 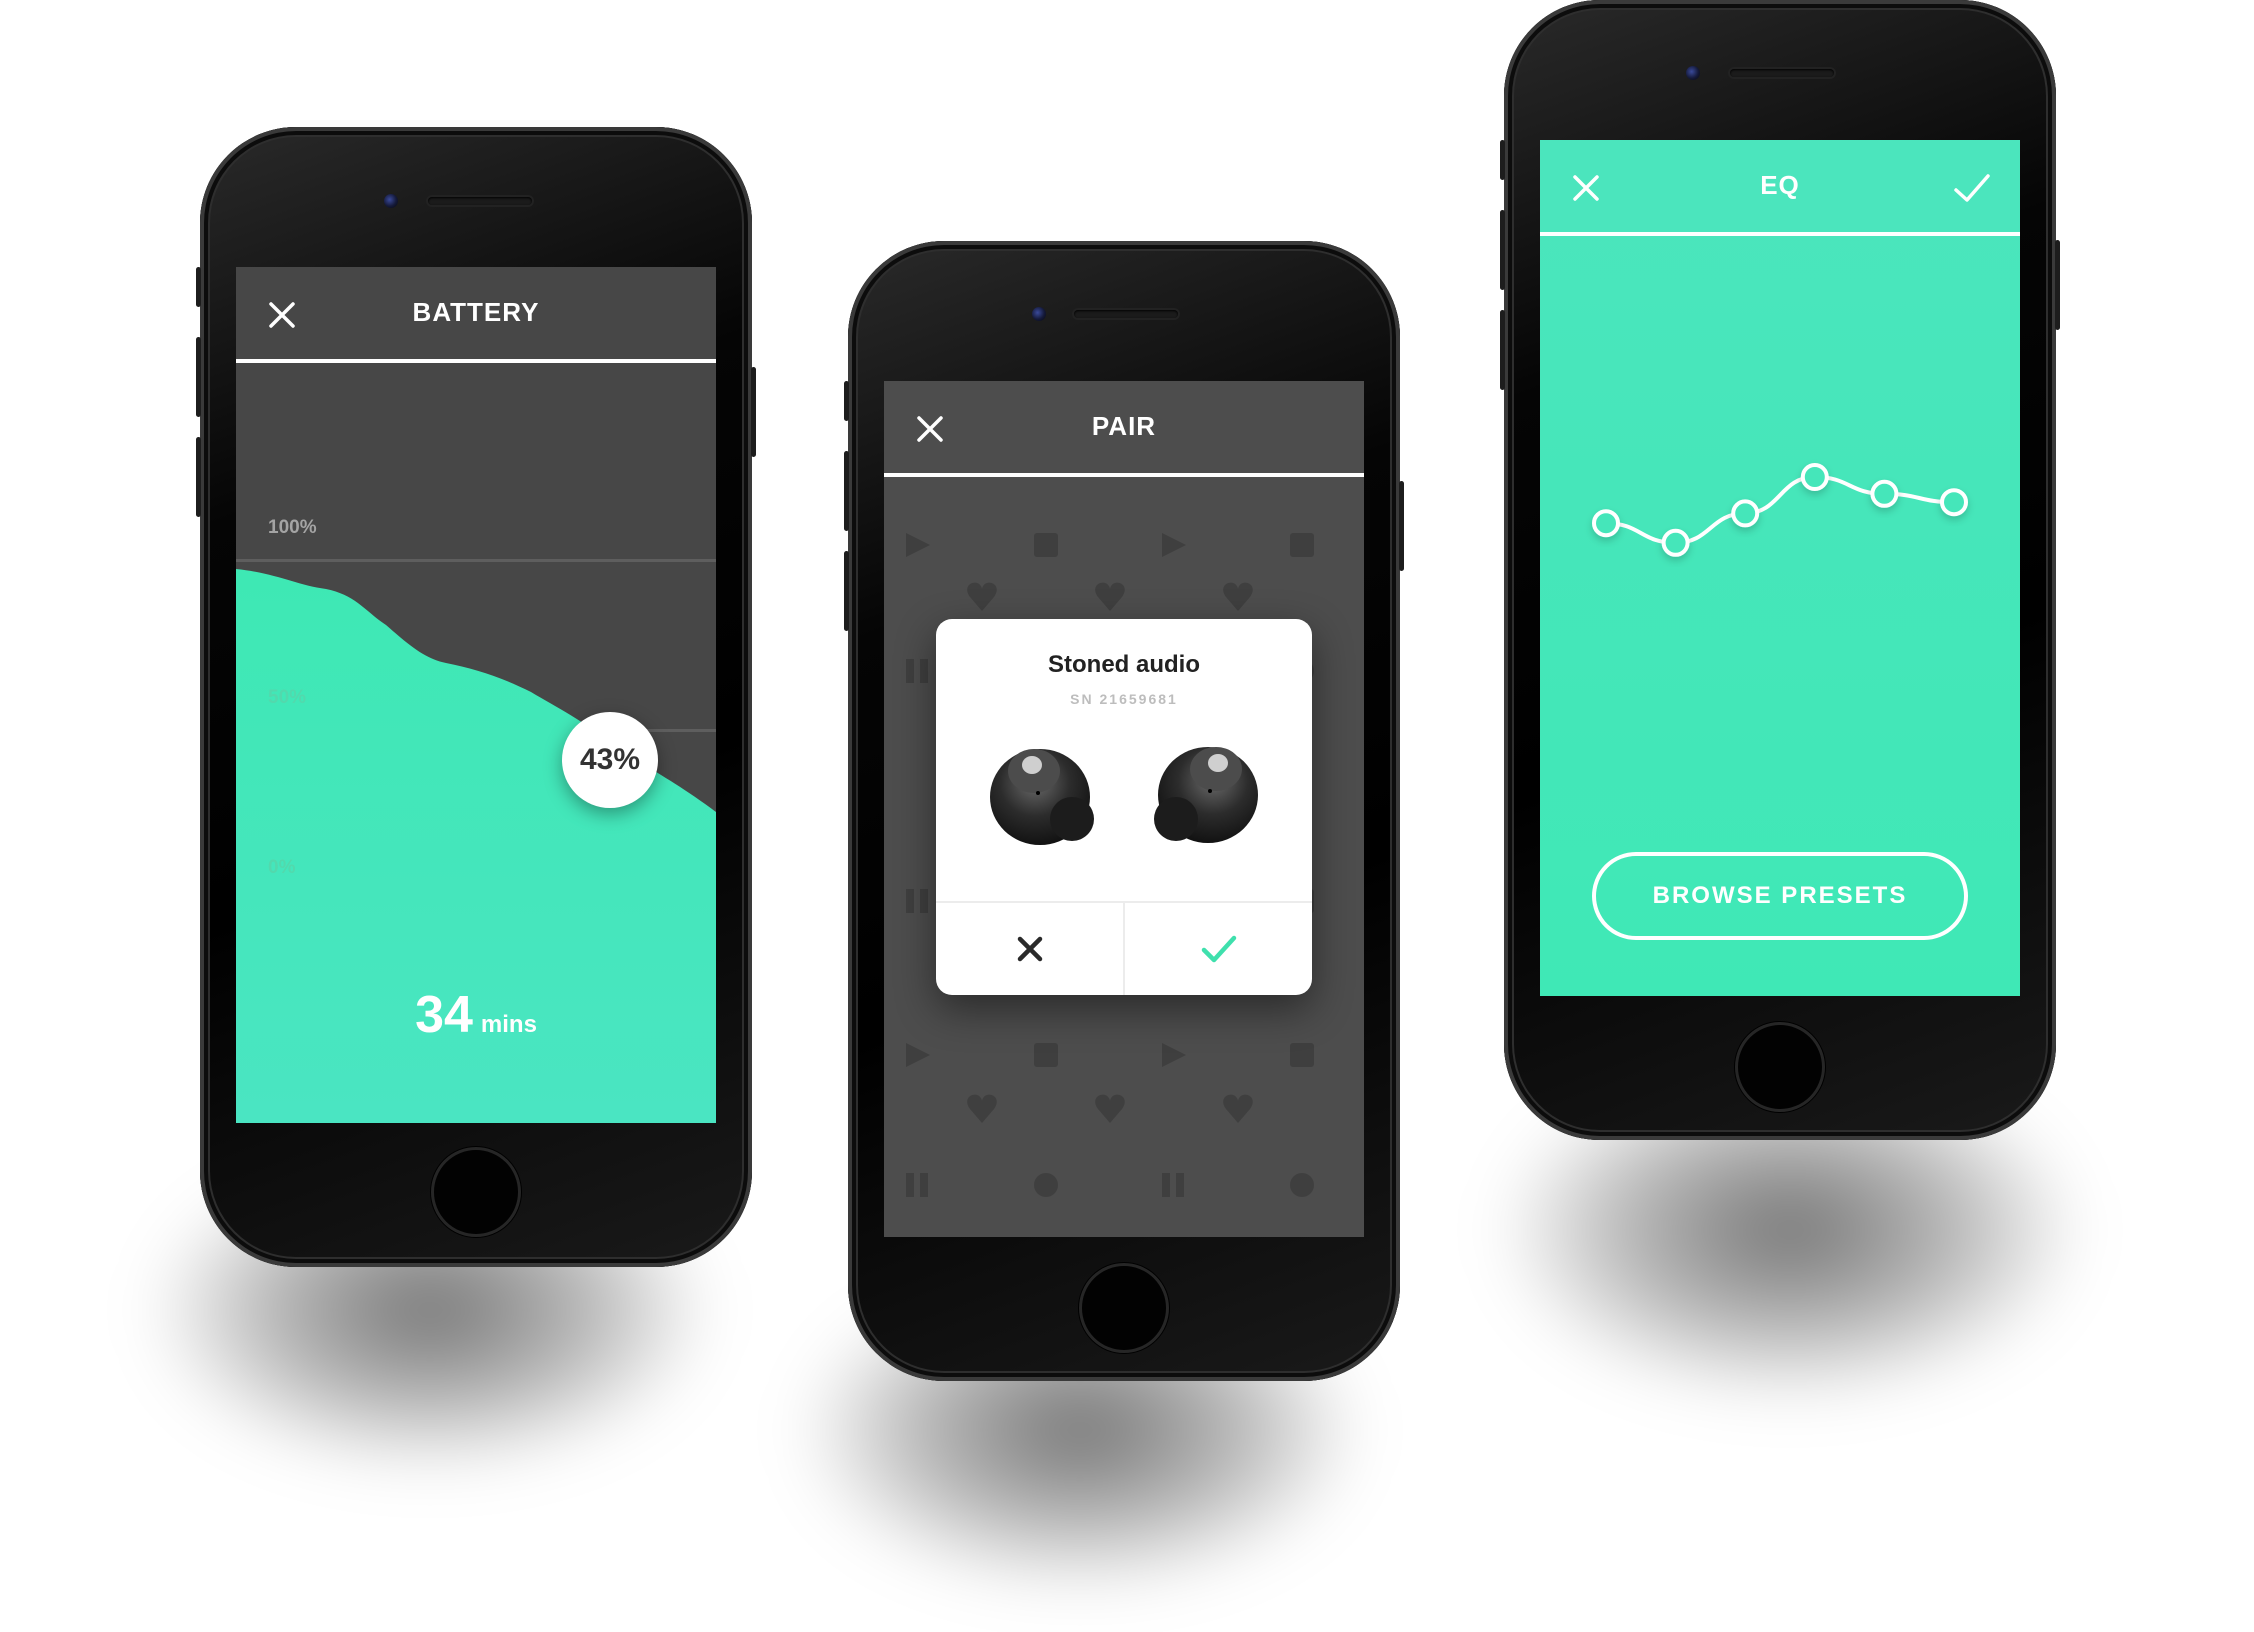 What do you see at coordinates (1042, 797) in the screenshot?
I see `left-earbud-image` at bounding box center [1042, 797].